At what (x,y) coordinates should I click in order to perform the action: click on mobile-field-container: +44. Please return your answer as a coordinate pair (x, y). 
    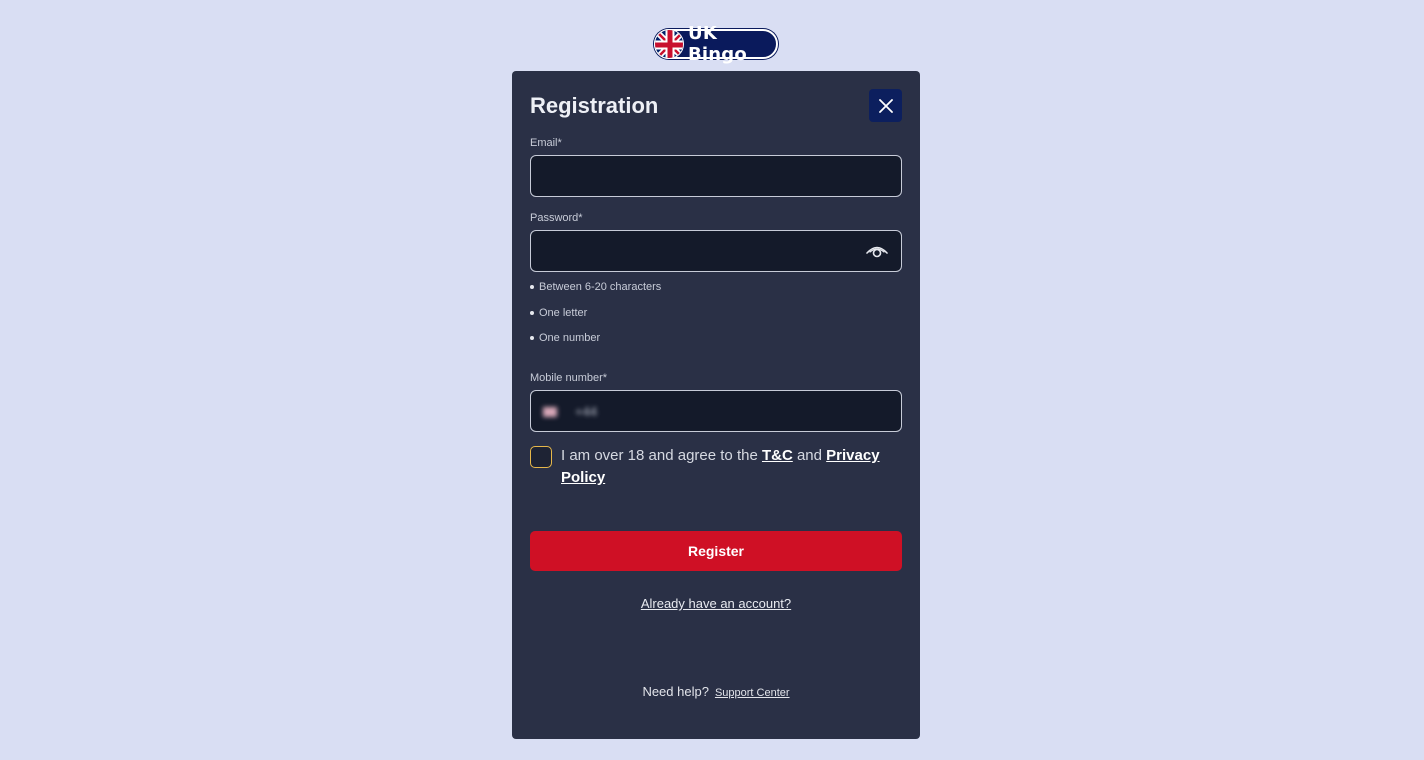
    Looking at the image, I should click on (716, 411).